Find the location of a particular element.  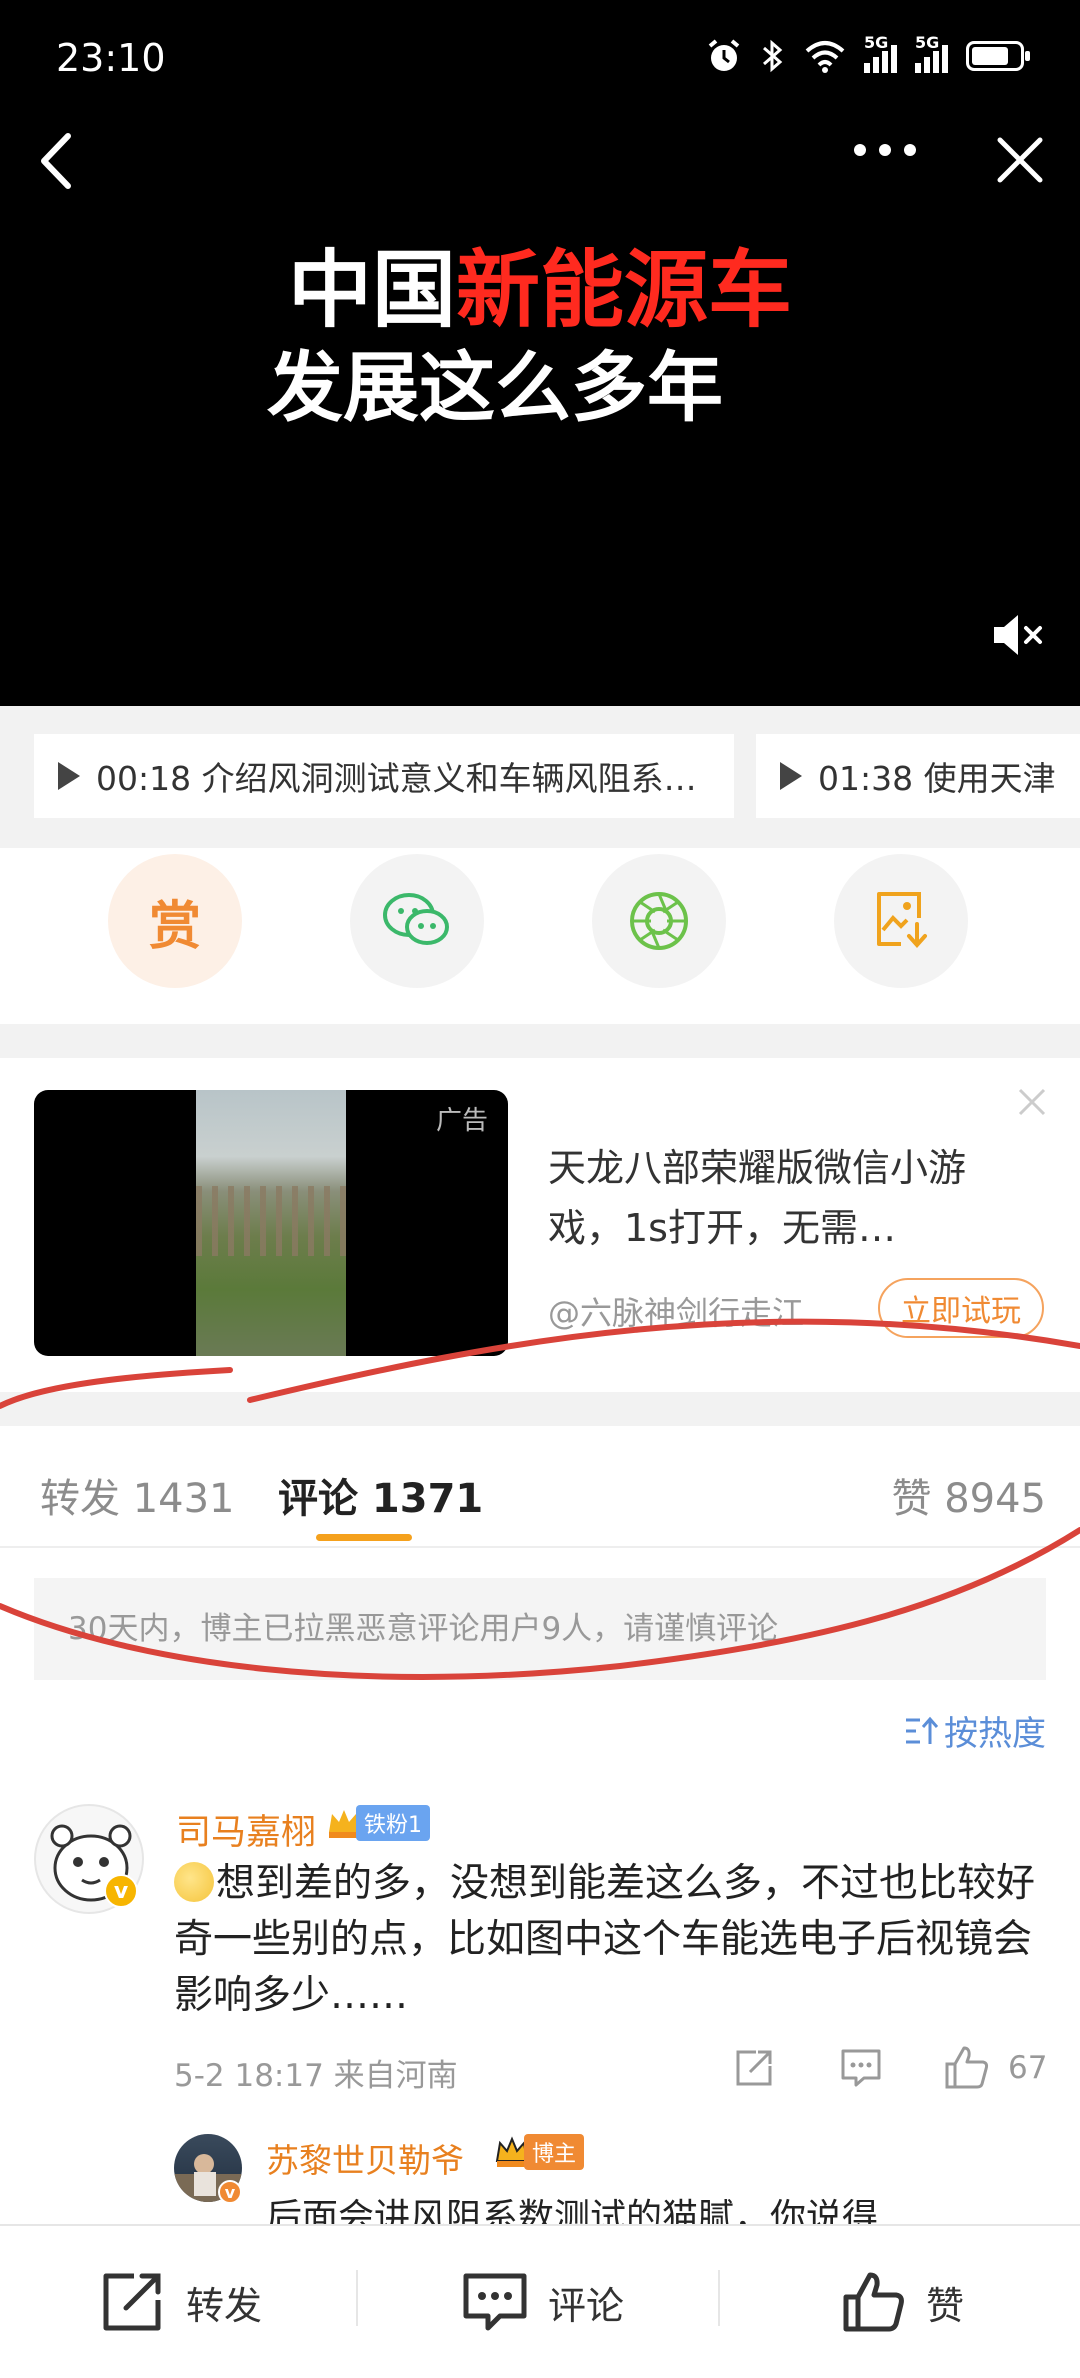

host-badge: 博主 is located at coordinates (539, 2152).